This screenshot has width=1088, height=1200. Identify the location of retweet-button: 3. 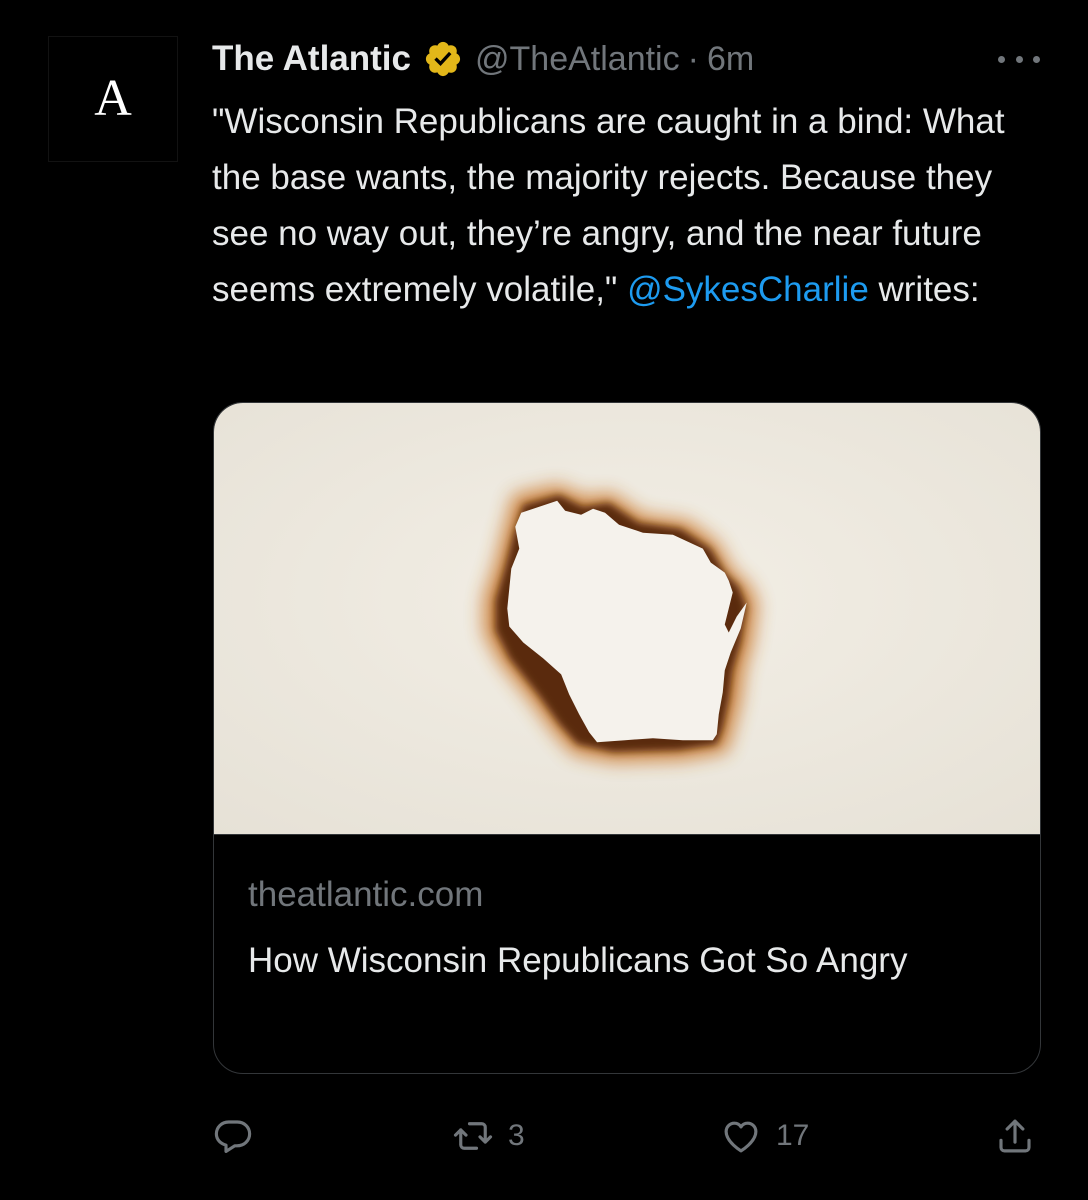
(488, 1136).